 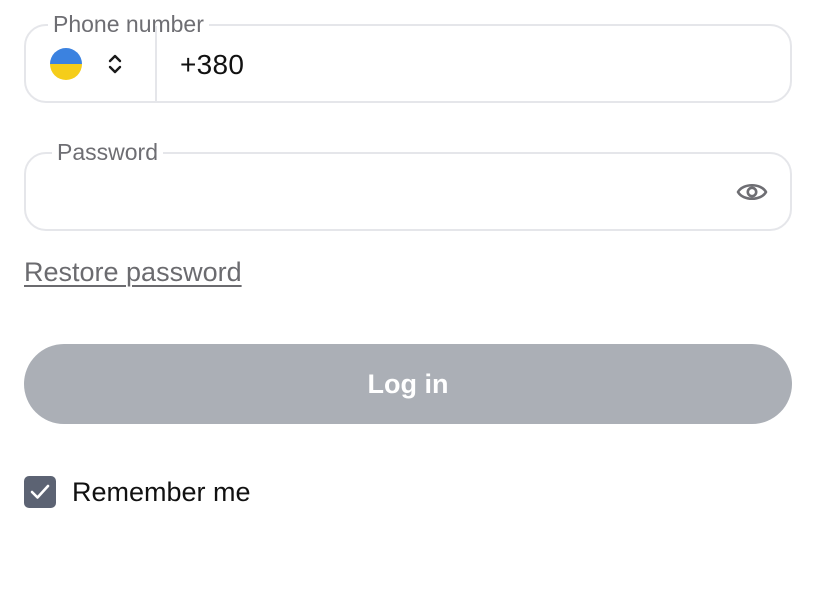 I want to click on flag-top-stripe, so click(x=66, y=56).